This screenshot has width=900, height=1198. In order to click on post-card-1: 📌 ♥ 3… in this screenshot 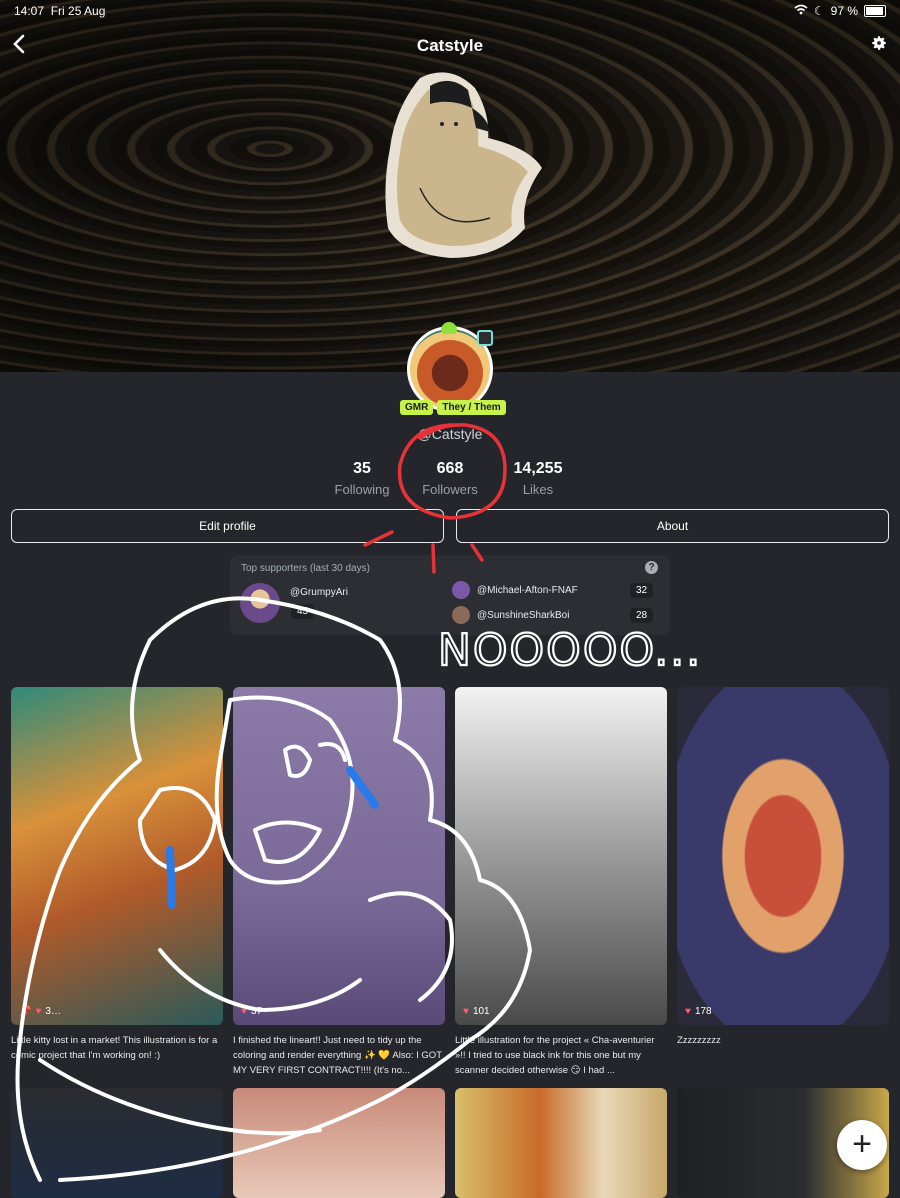, I will do `click(117, 856)`.